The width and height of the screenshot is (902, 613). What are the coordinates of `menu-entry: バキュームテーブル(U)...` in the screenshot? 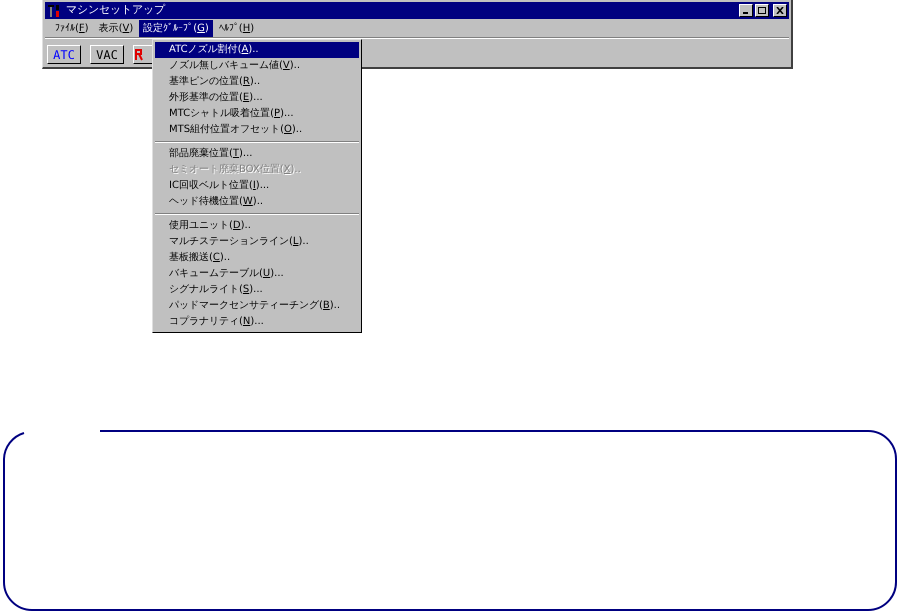 It's located at (257, 274).